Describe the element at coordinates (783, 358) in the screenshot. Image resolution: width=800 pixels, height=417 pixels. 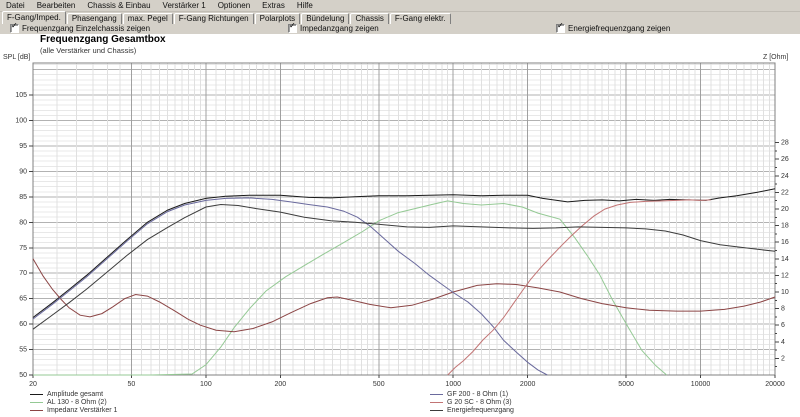
I see `y-right-tick-label: 2` at that location.